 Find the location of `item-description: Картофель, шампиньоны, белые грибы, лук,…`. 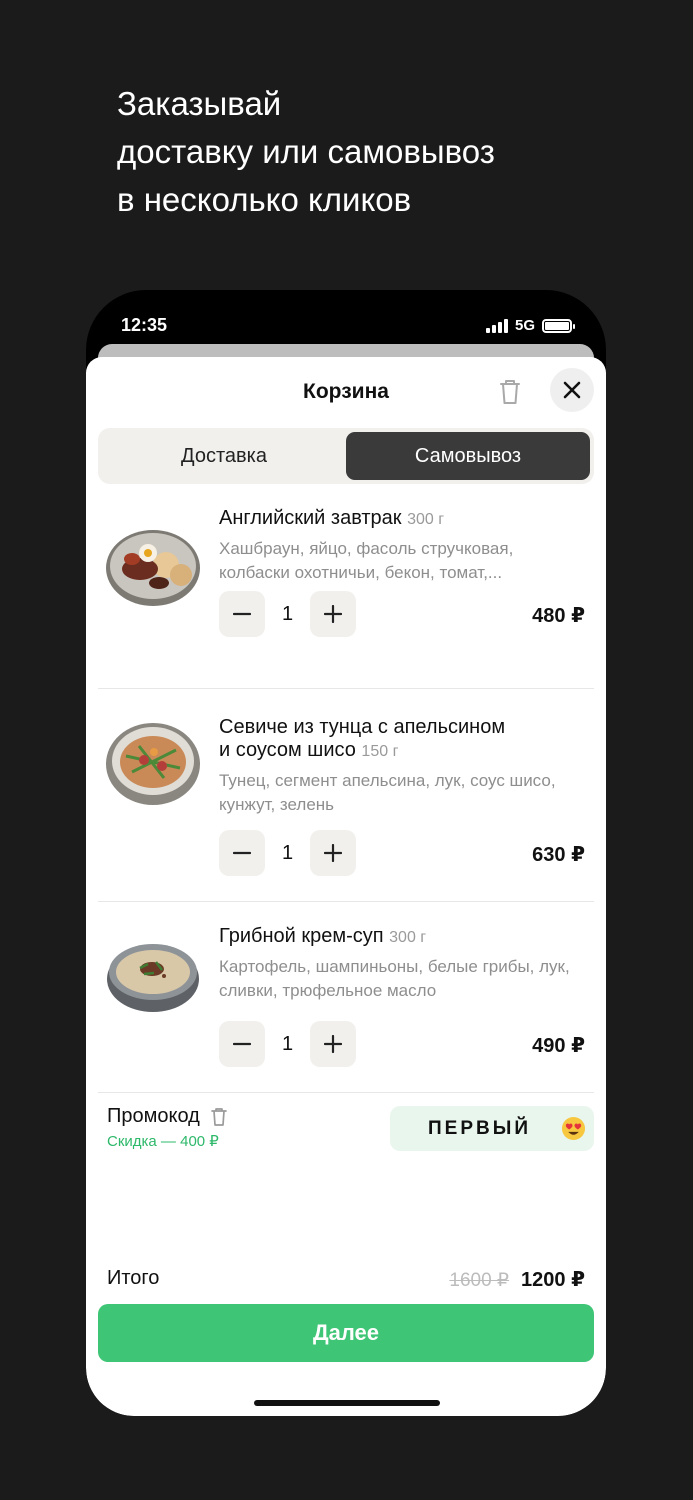

item-description: Картофель, шампиньоны, белые грибы, лук,… is located at coordinates (394, 978).